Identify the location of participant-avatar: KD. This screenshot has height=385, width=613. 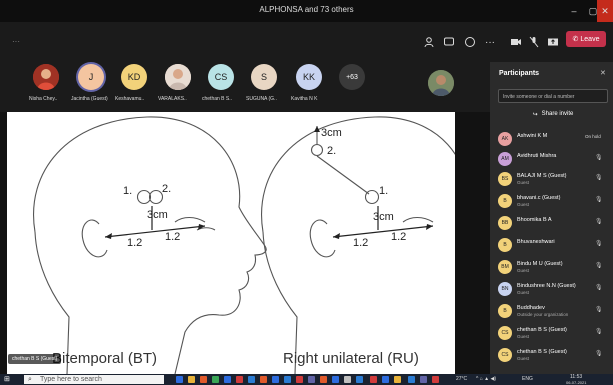
(134, 77).